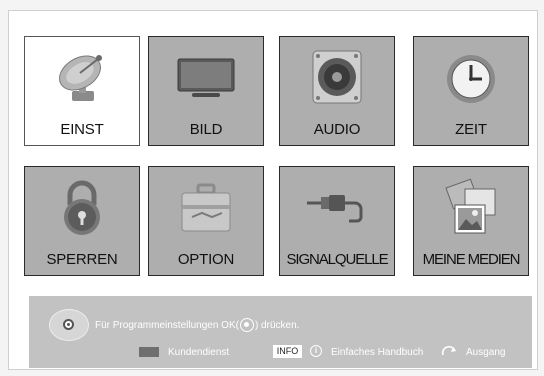 The width and height of the screenshot is (544, 376). I want to click on toolbox-icon, so click(206, 207).